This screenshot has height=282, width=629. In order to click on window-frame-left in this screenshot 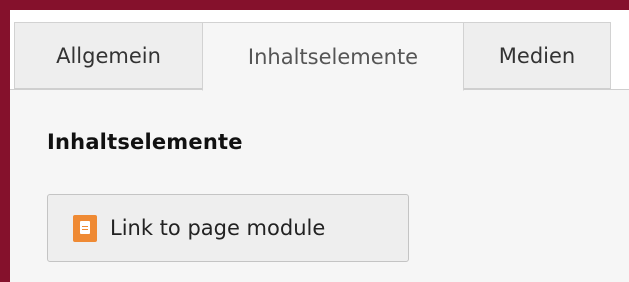, I will do `click(5, 141)`.